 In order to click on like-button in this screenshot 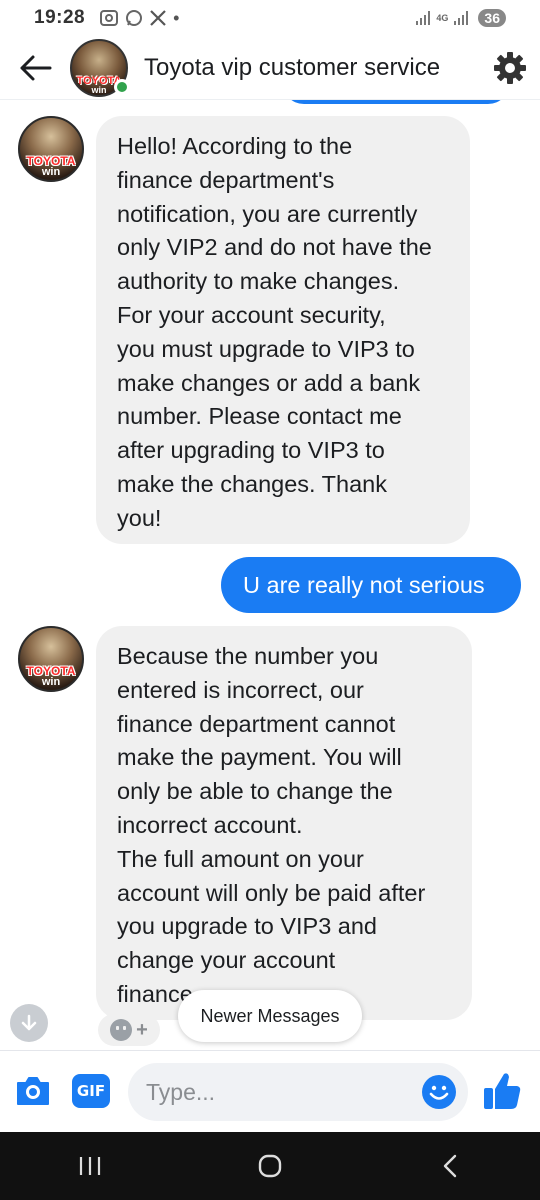, I will do `click(502, 1091)`.